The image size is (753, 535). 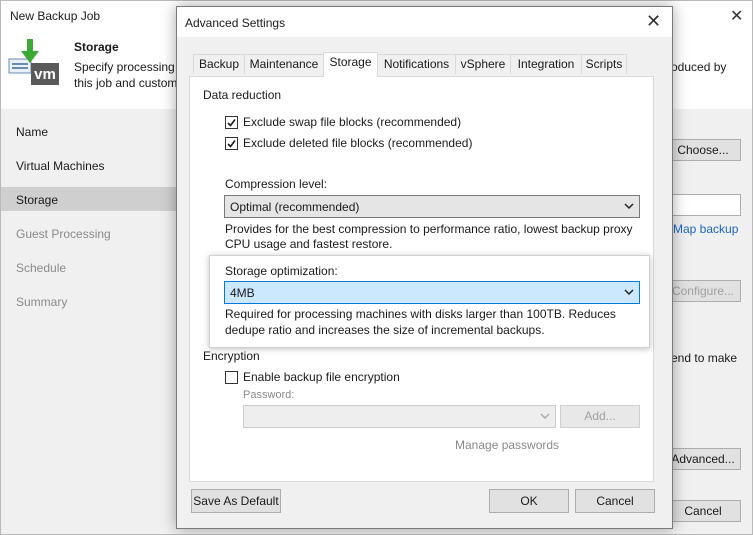 I want to click on tab-maintenance: Maintenance, so click(x=284, y=64).